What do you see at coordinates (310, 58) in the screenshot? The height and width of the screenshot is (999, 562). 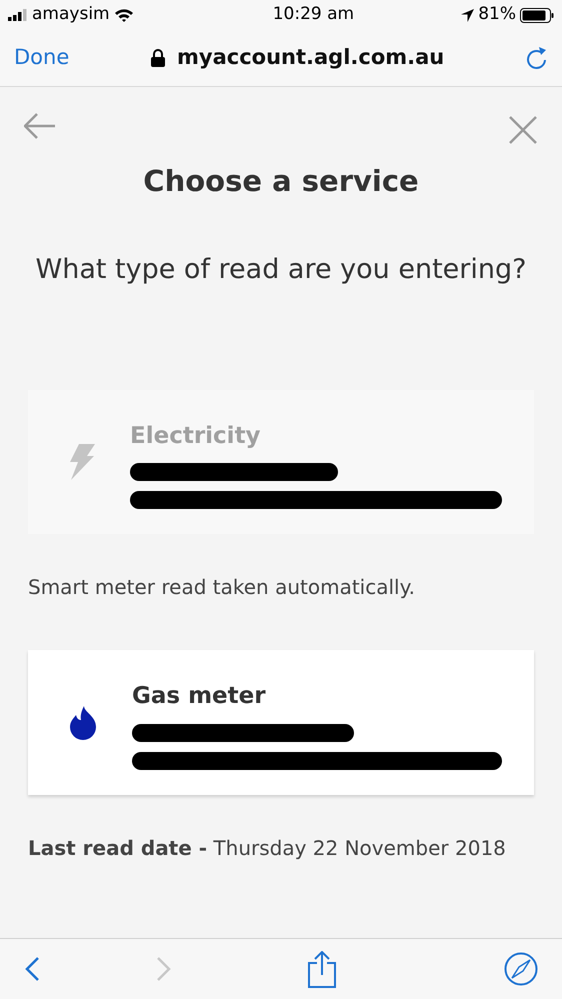 I see `url-text: myaccount.agl.com.au` at bounding box center [310, 58].